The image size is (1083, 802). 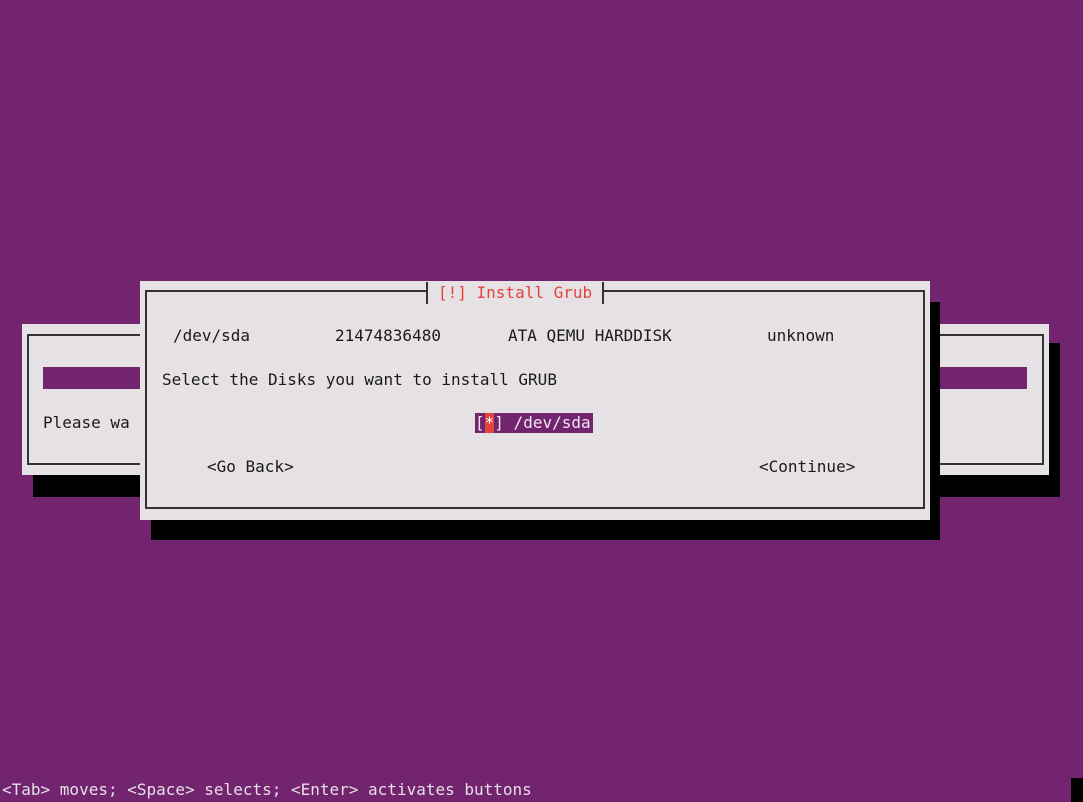 I want to click on checkbox-open-bracket: [, so click(x=480, y=422).